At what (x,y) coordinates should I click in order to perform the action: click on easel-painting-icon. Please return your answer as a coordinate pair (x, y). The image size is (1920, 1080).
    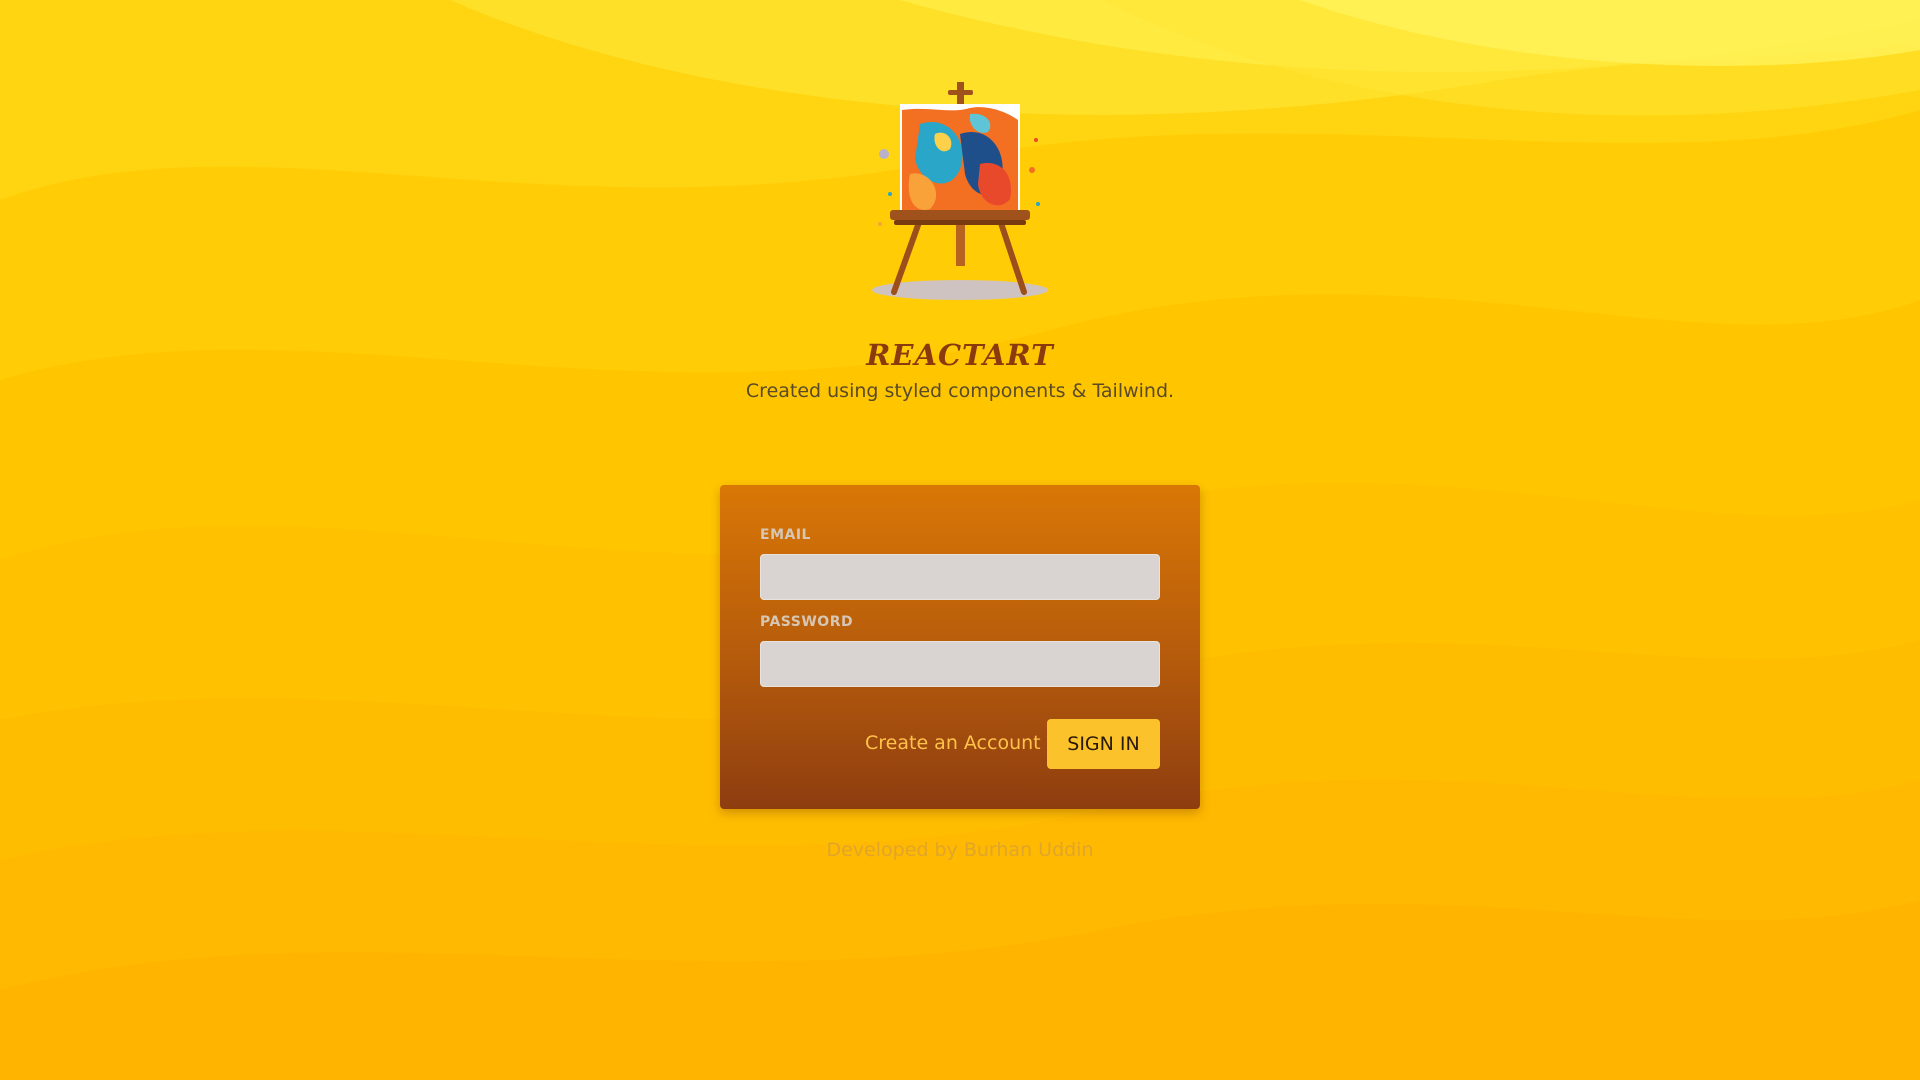
    Looking at the image, I should click on (960, 191).